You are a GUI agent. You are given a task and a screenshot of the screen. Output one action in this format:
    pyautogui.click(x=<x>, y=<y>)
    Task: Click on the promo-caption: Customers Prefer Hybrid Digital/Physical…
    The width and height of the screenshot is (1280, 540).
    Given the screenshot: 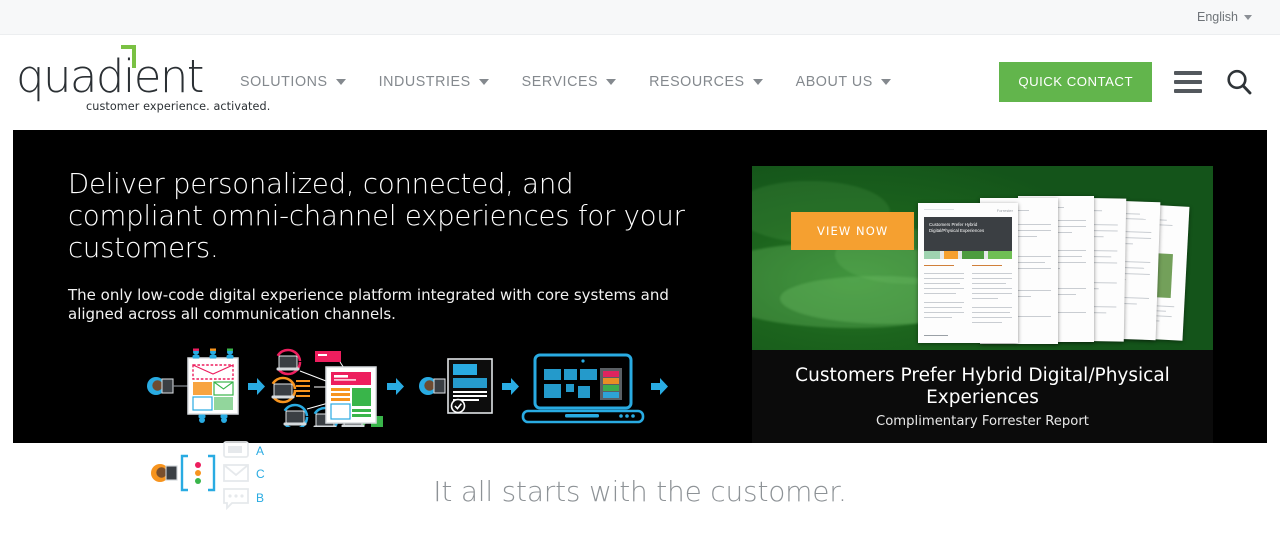 What is the action you would take?
    pyautogui.click(x=982, y=389)
    